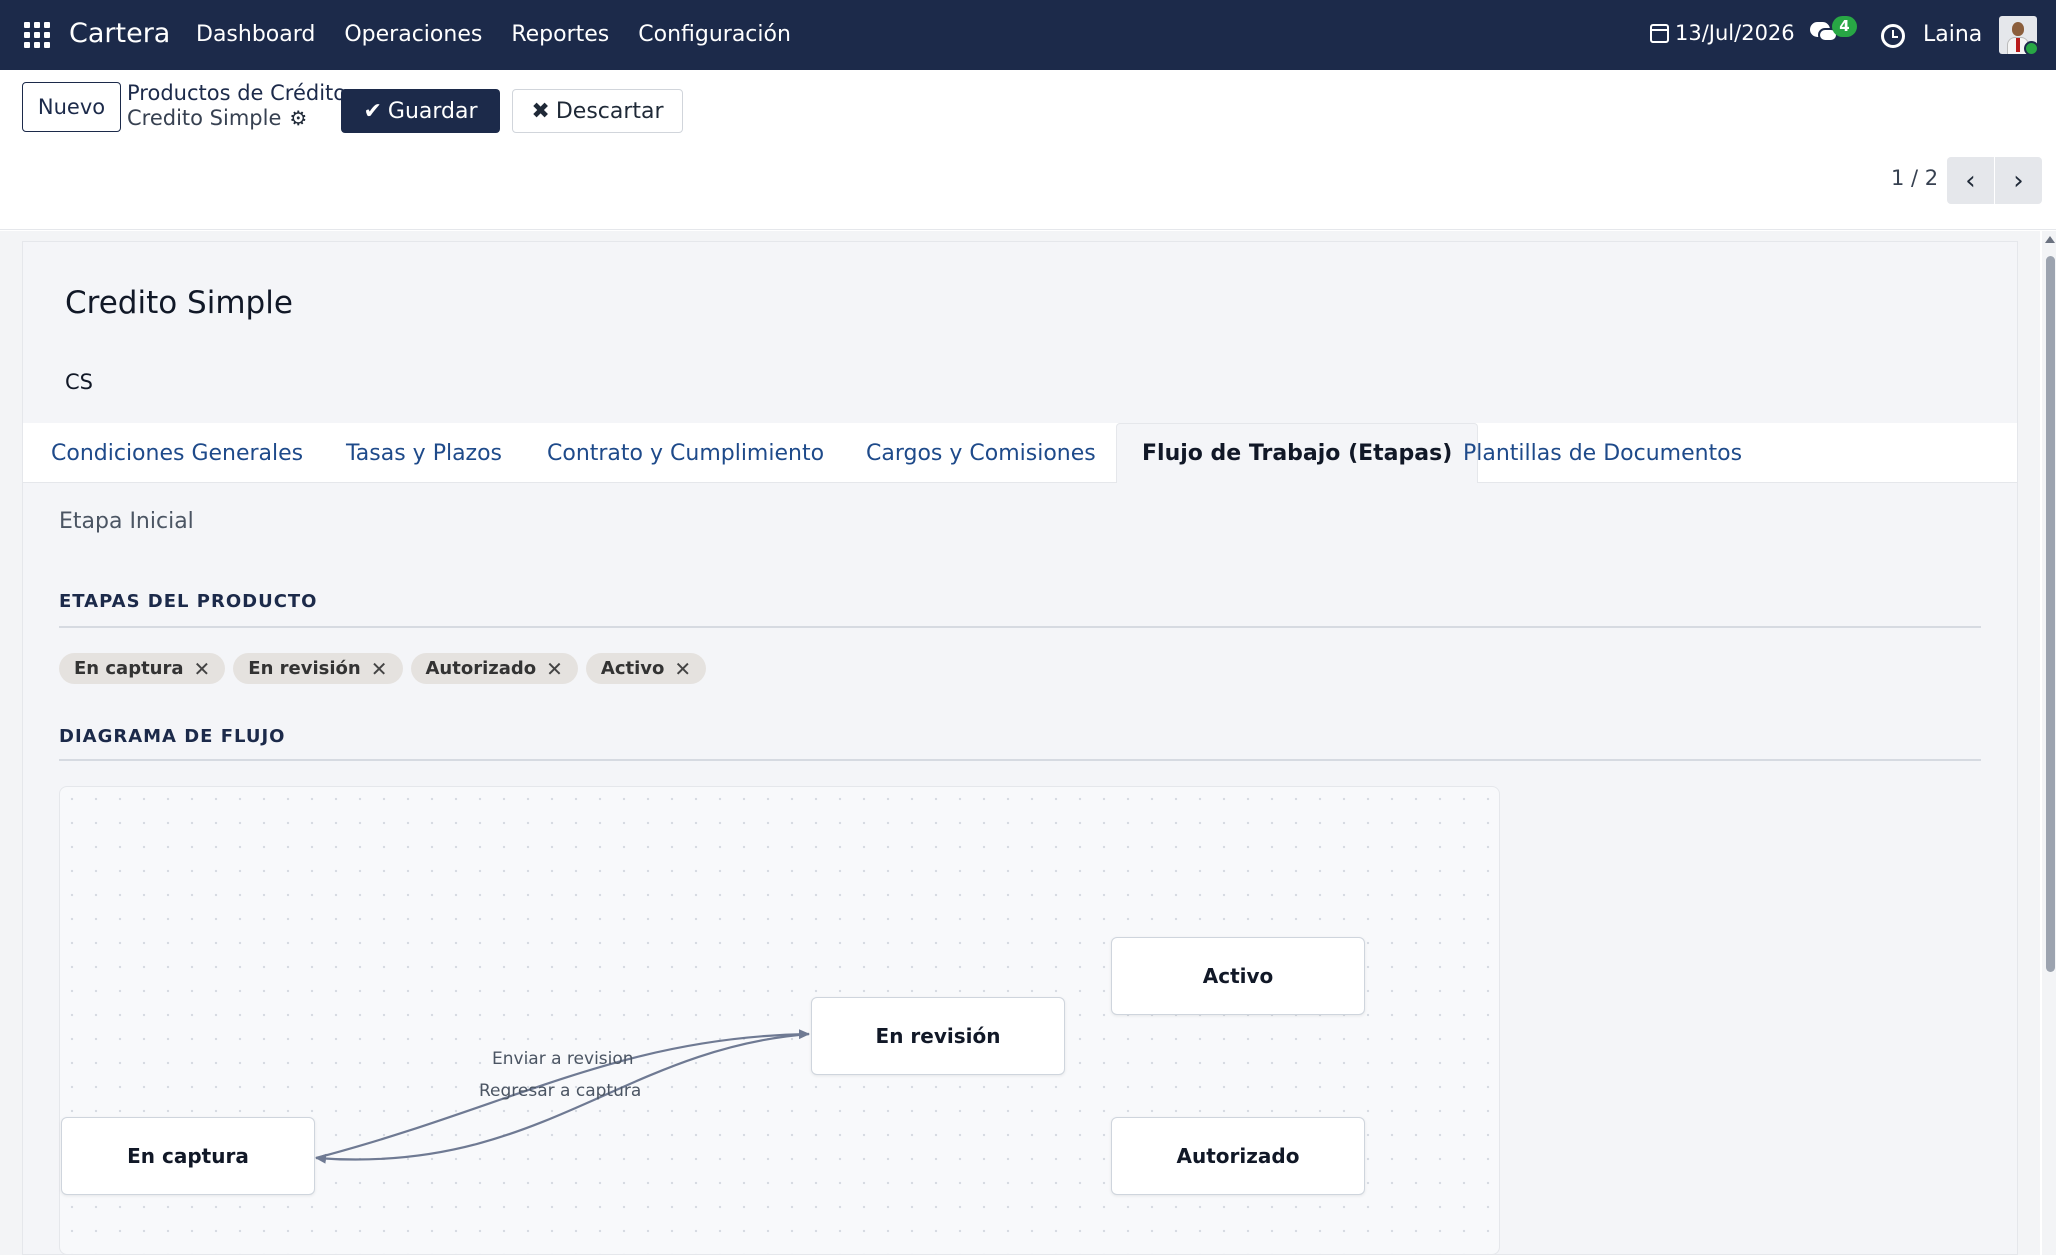 Image resolution: width=2056 pixels, height=1255 pixels. I want to click on breadcrumb-parent: Productos de Crédito, so click(236, 93).